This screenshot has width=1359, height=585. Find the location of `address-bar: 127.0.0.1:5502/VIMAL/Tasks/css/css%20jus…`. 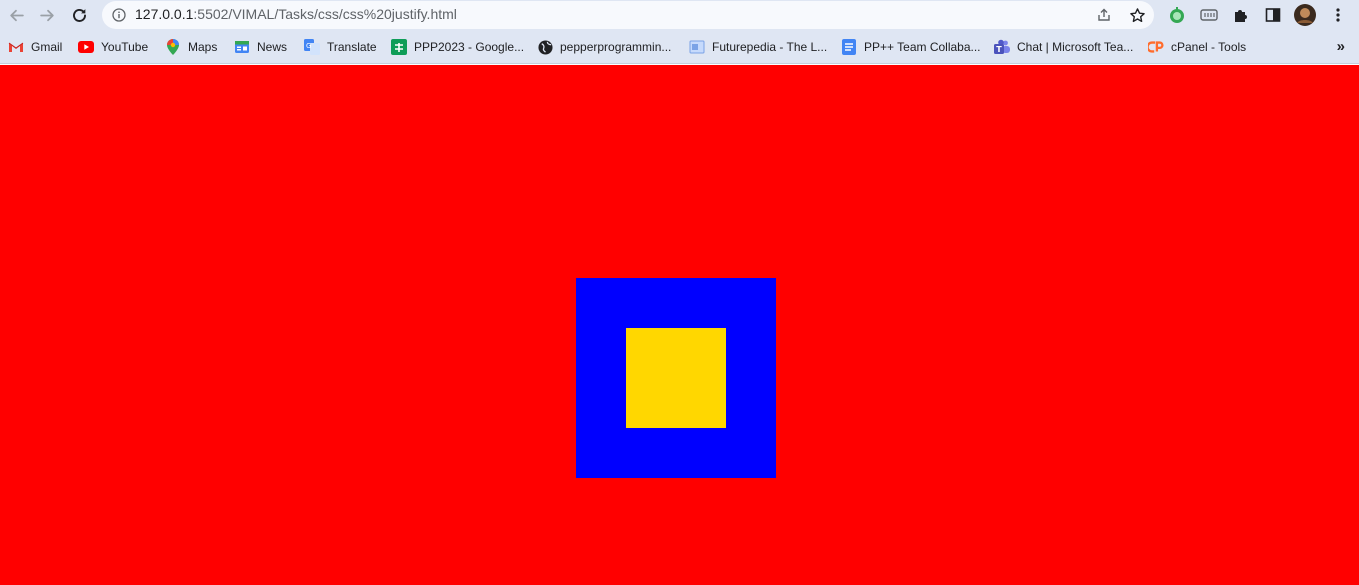

address-bar: 127.0.0.1:5502/VIMAL/Tasks/css/css%20jus… is located at coordinates (628, 15).